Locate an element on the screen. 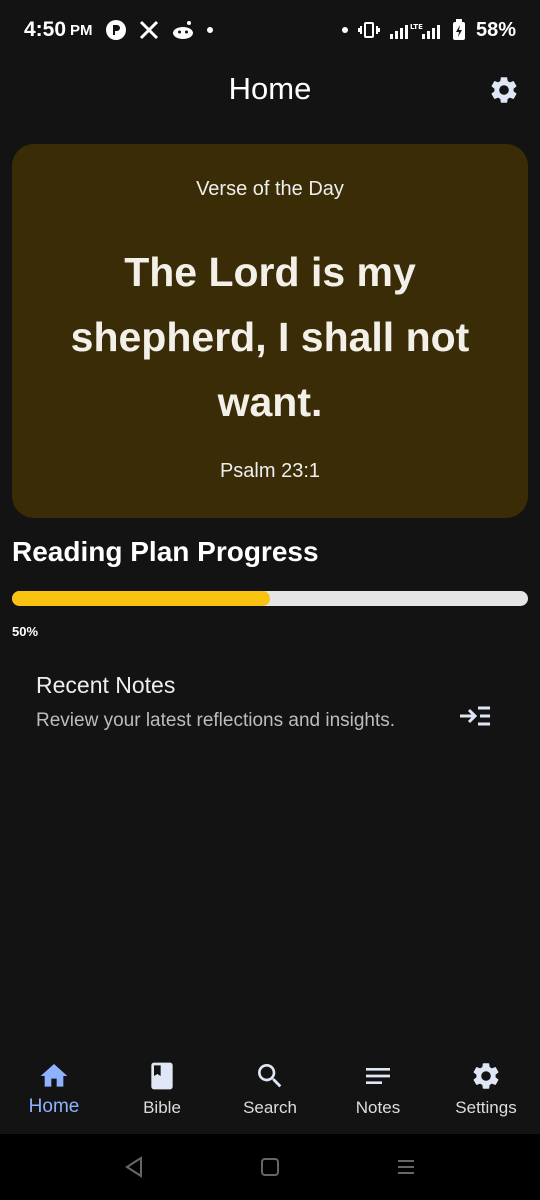  search-icon is located at coordinates (270, 1076).